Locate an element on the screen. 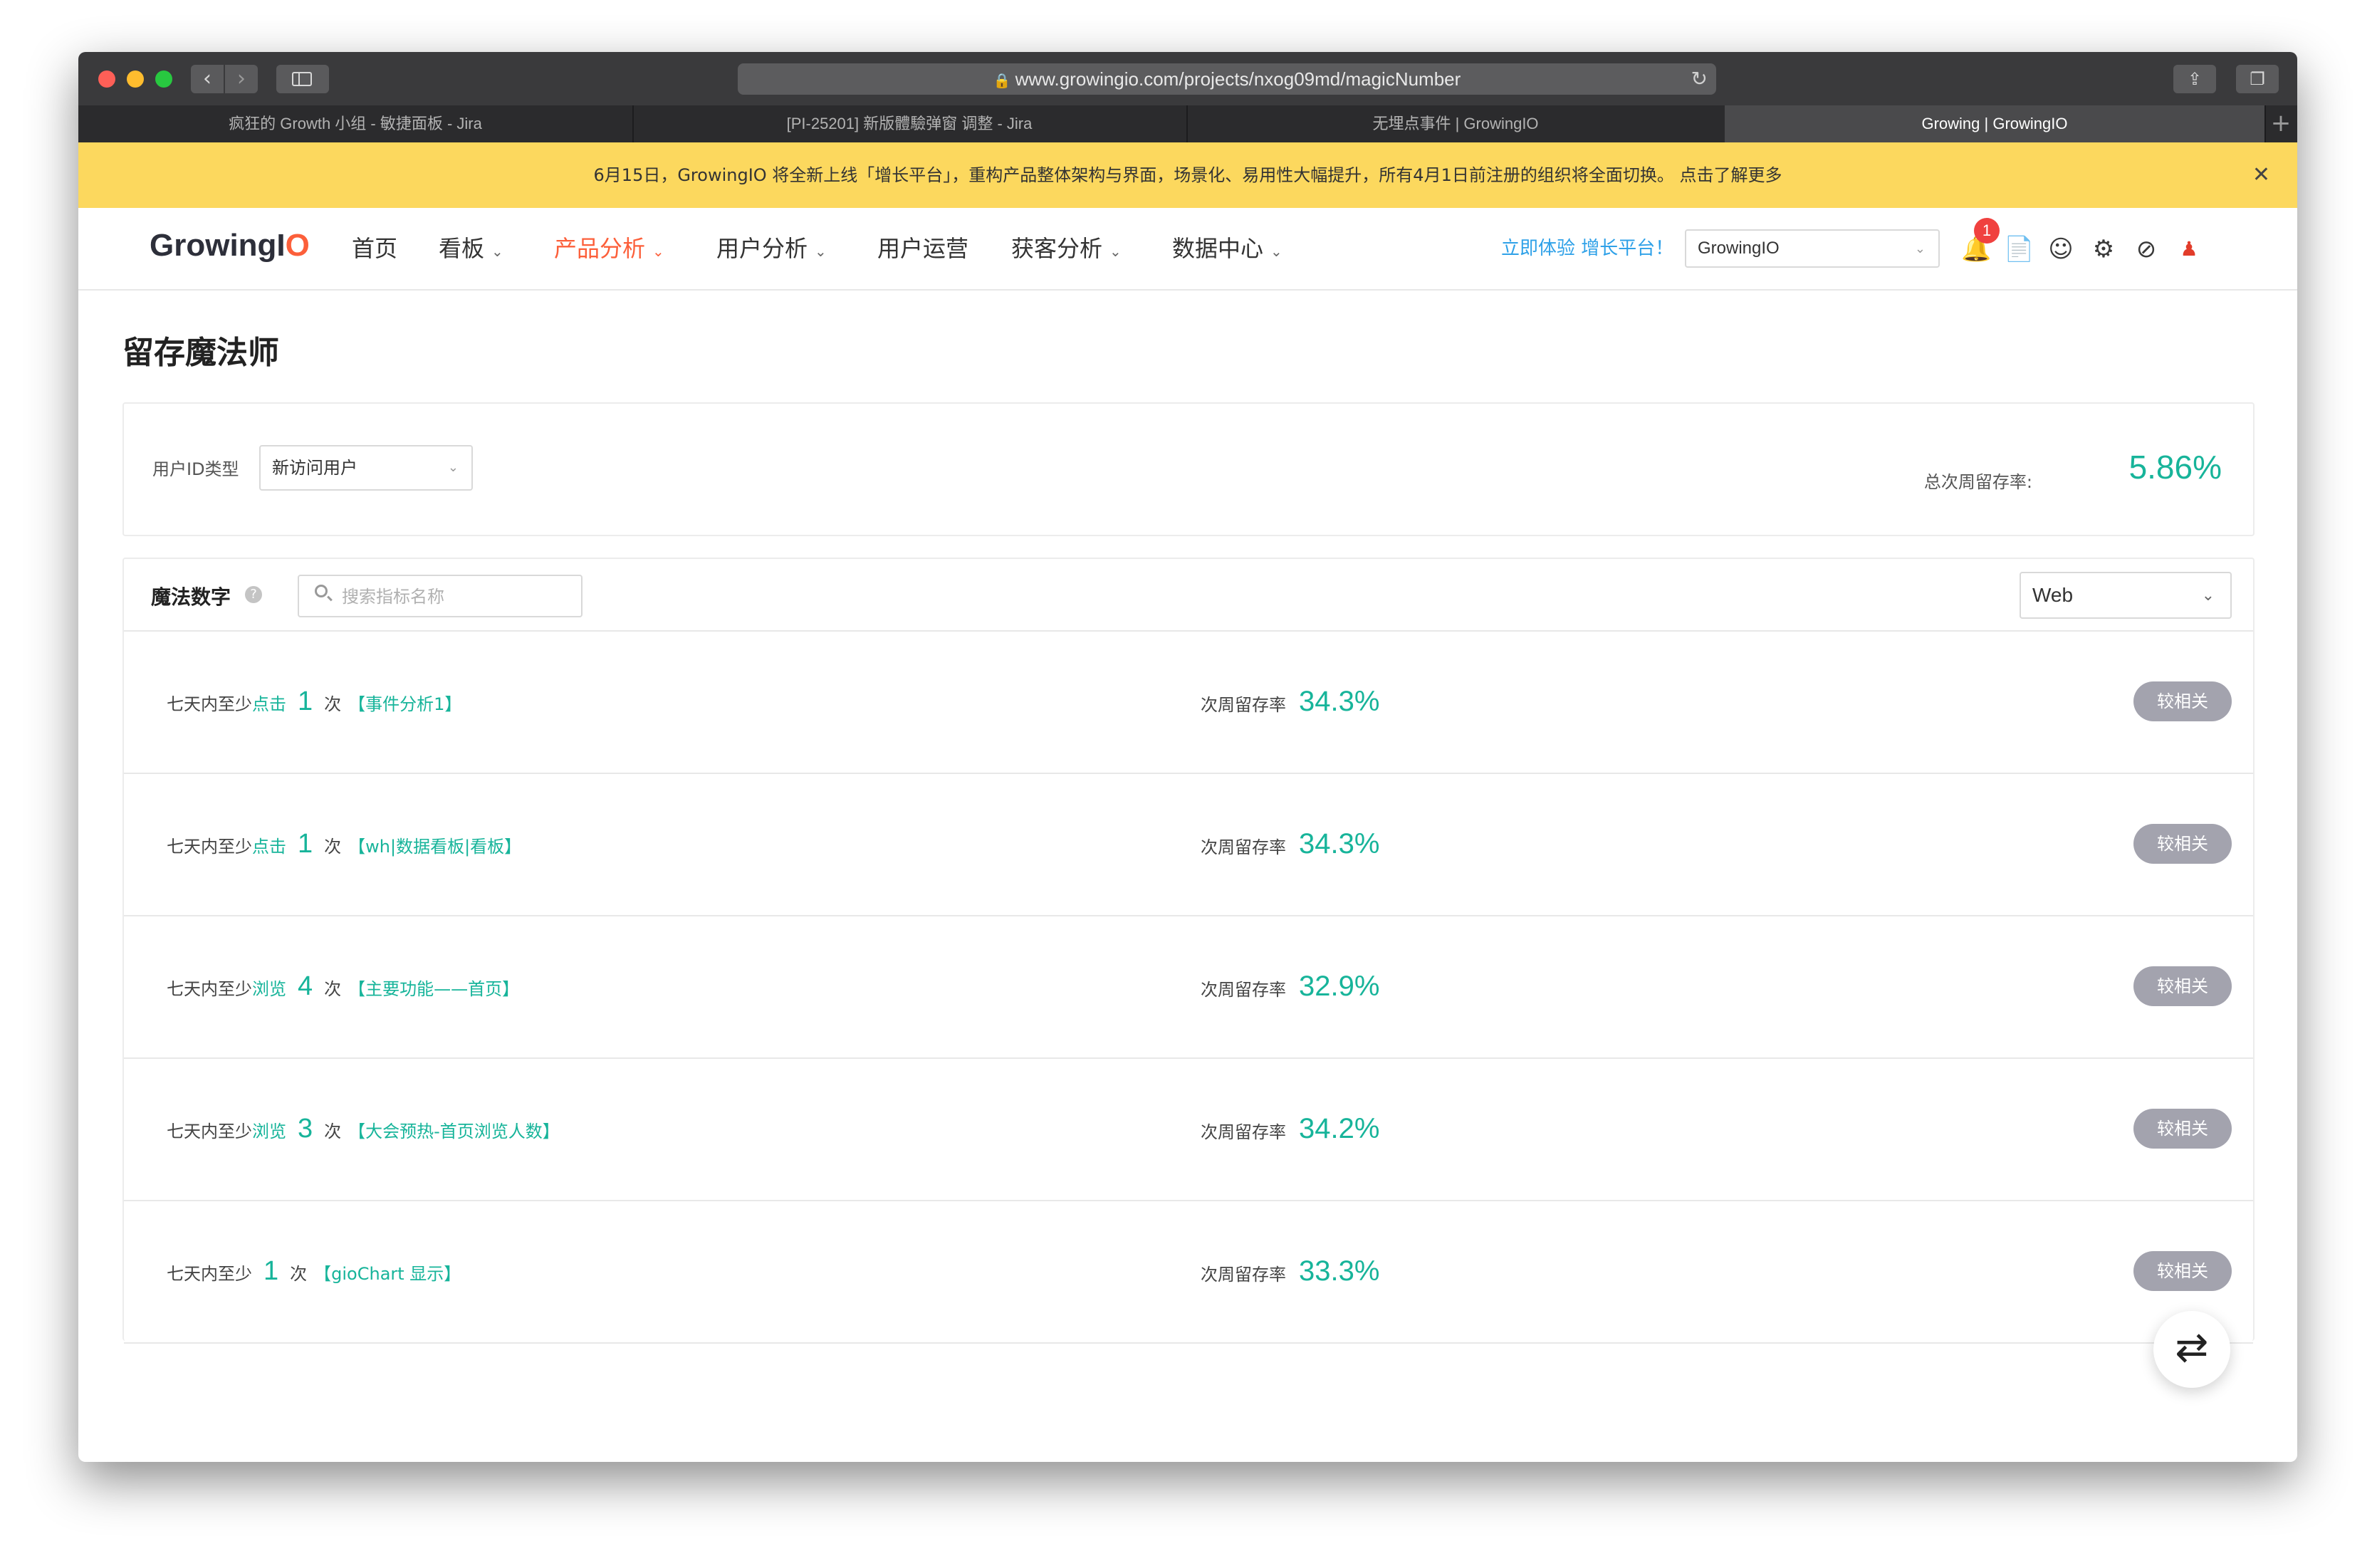 The image size is (2377, 1568). chevron-left-icon: ‹ is located at coordinates (207, 78).